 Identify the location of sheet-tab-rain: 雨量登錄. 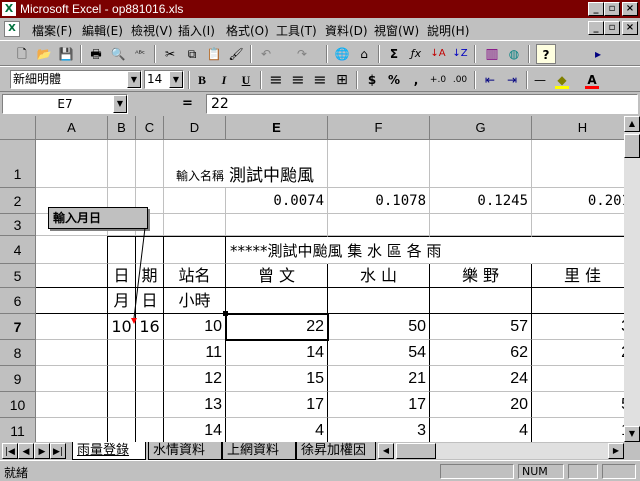
(109, 451).